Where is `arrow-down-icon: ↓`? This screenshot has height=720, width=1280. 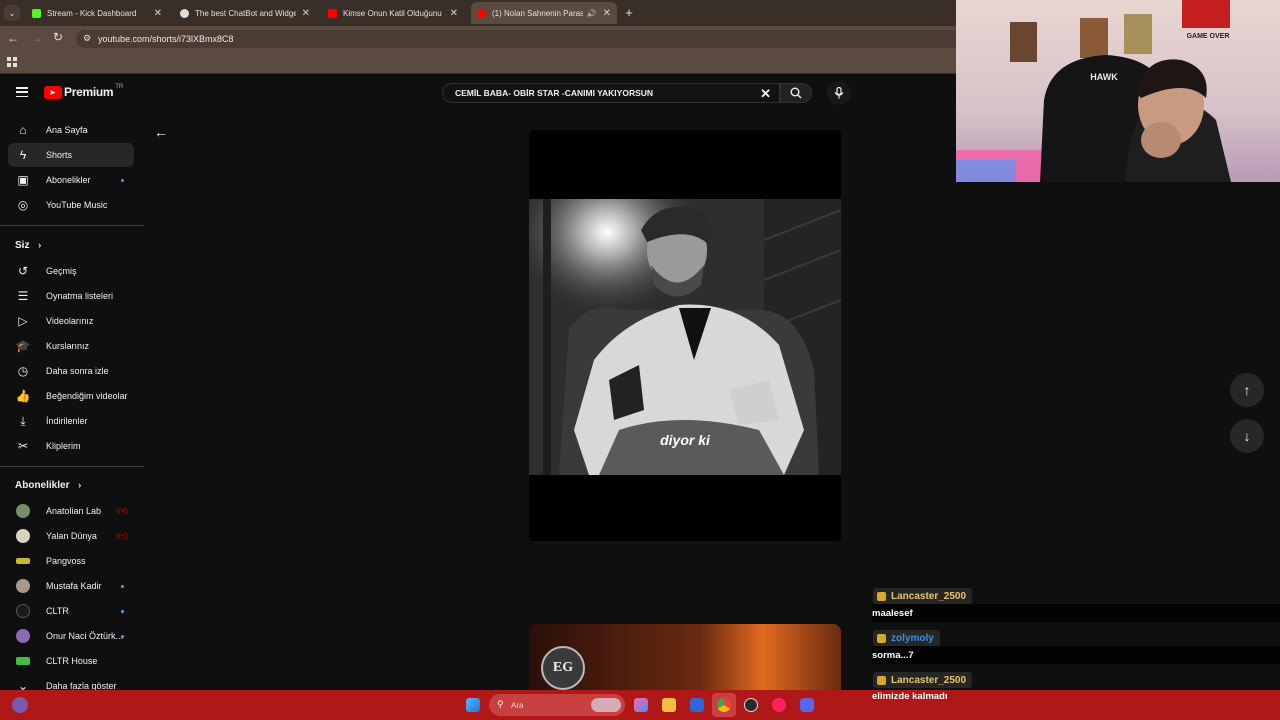 arrow-down-icon: ↓ is located at coordinates (1247, 436).